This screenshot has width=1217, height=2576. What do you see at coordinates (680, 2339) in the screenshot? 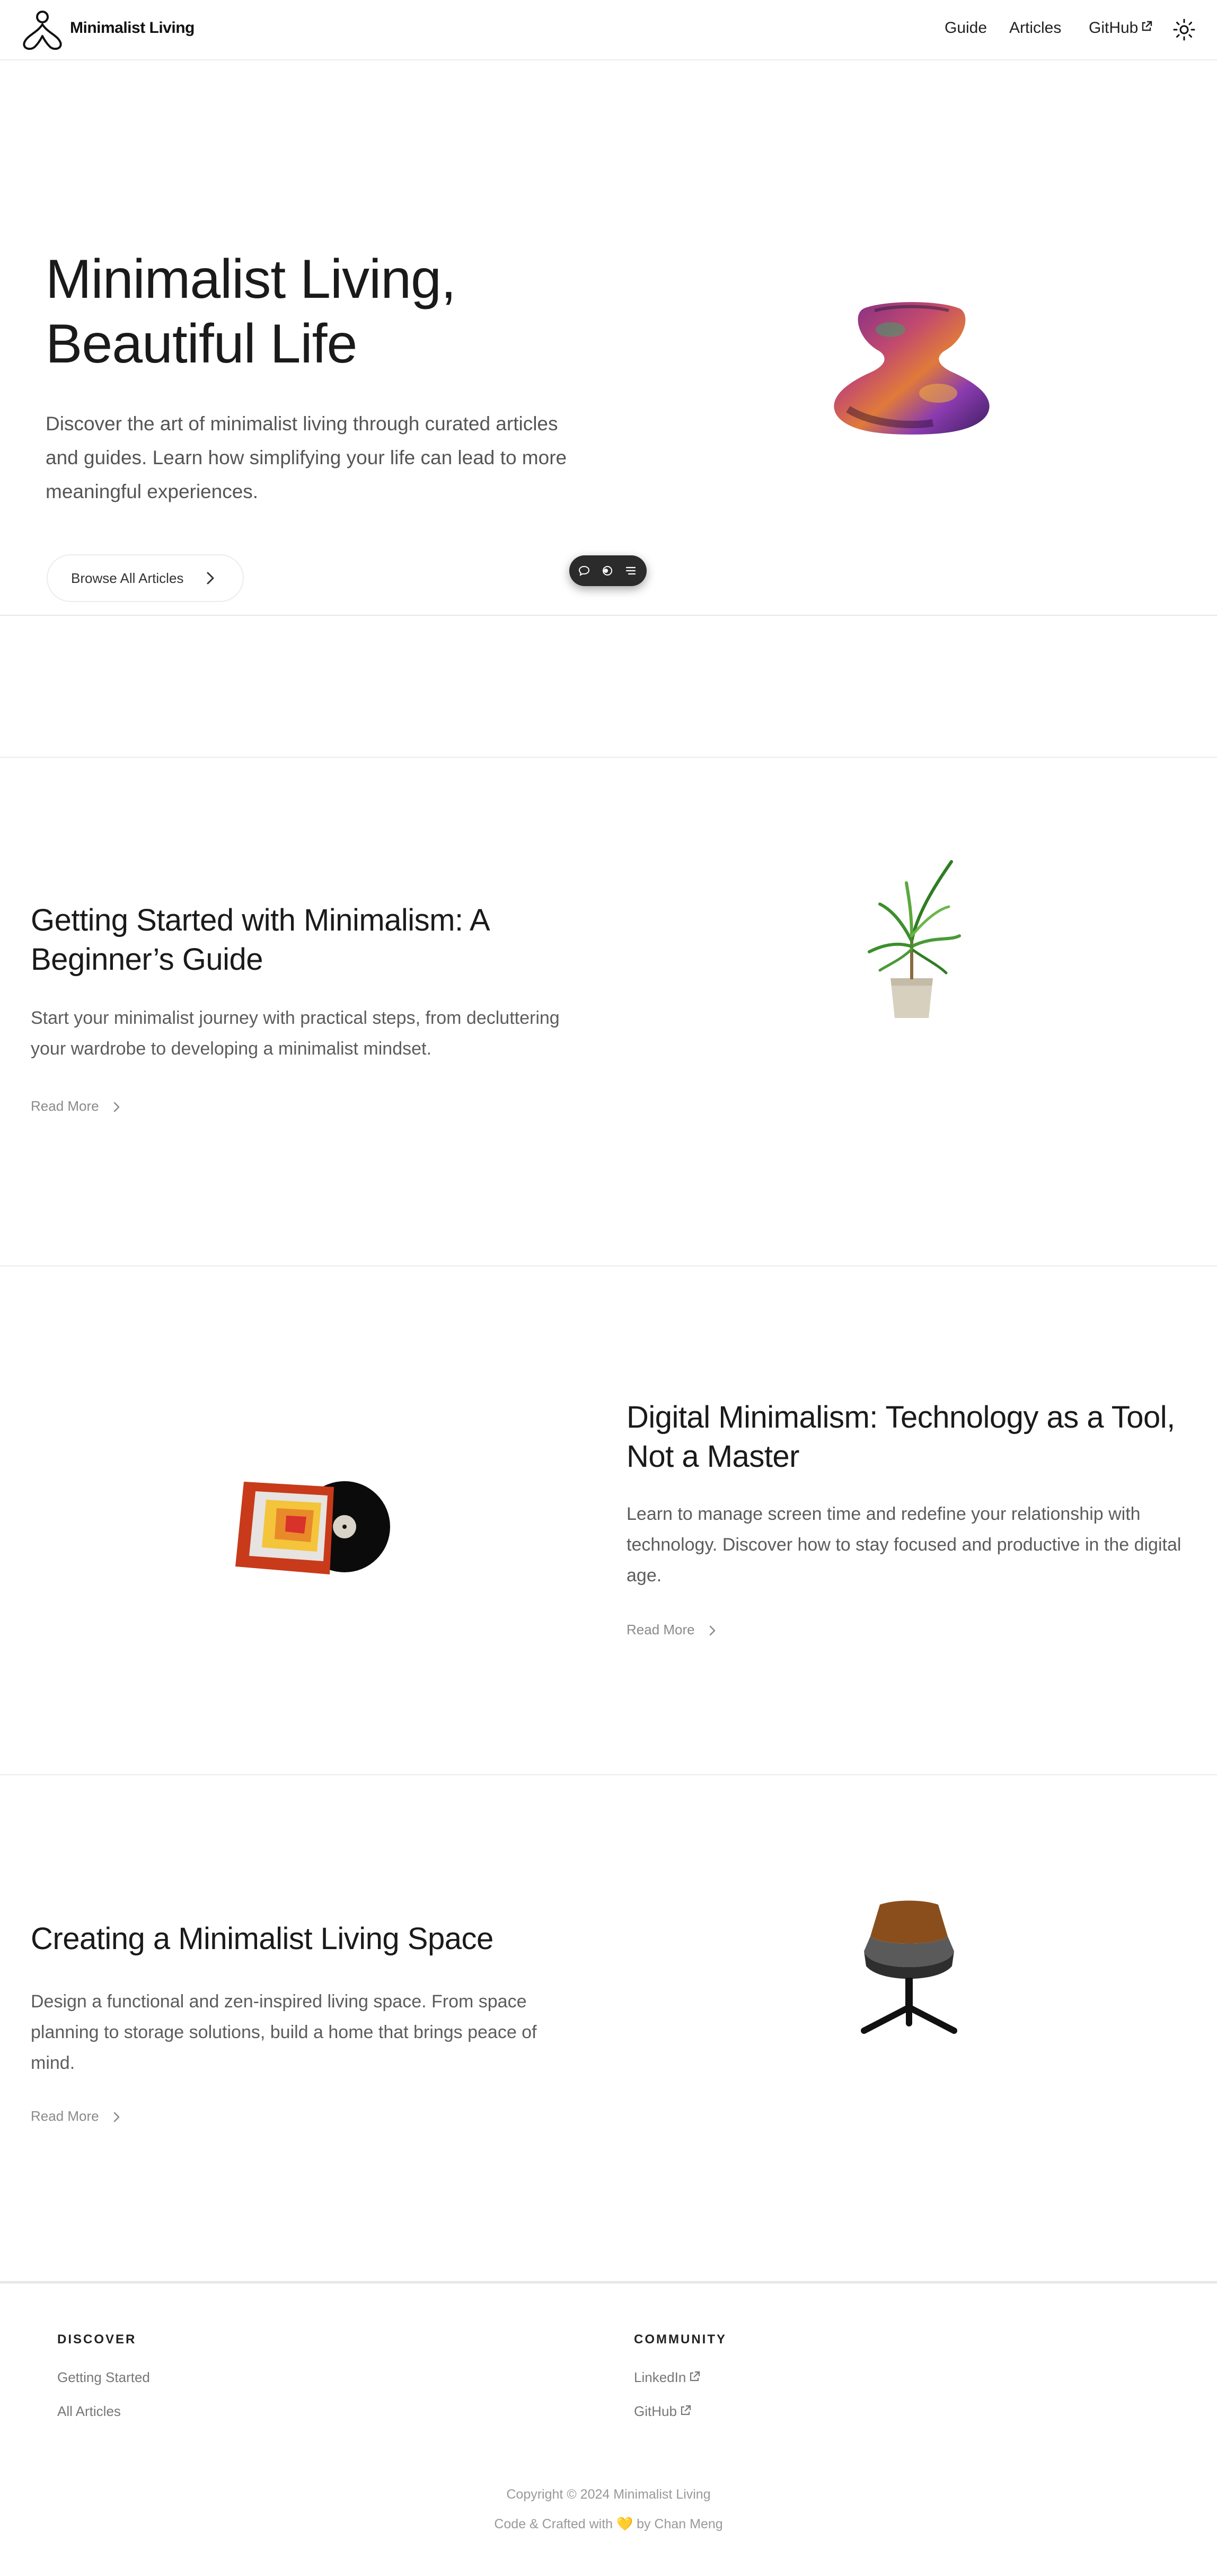
I see `footer-community-heading: COMMUNITY` at bounding box center [680, 2339].